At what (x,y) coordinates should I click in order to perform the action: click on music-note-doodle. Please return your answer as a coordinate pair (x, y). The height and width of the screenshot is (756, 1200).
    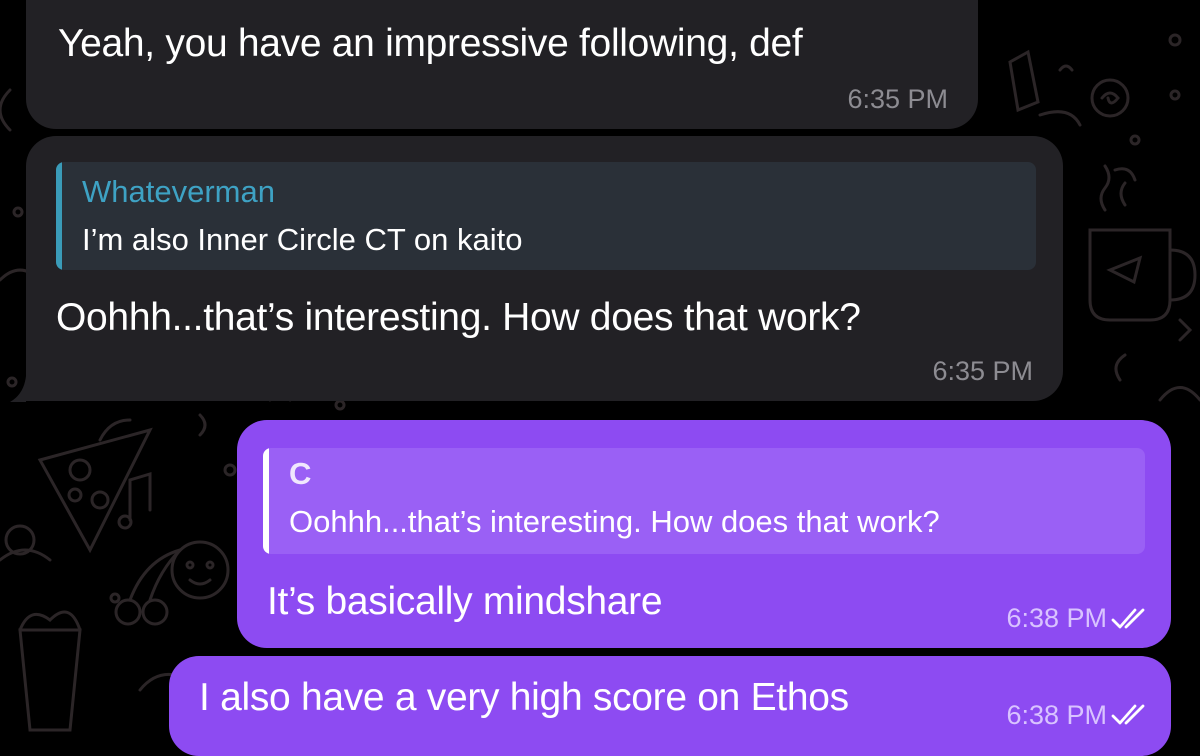
    Looking at the image, I should click on (140, 496).